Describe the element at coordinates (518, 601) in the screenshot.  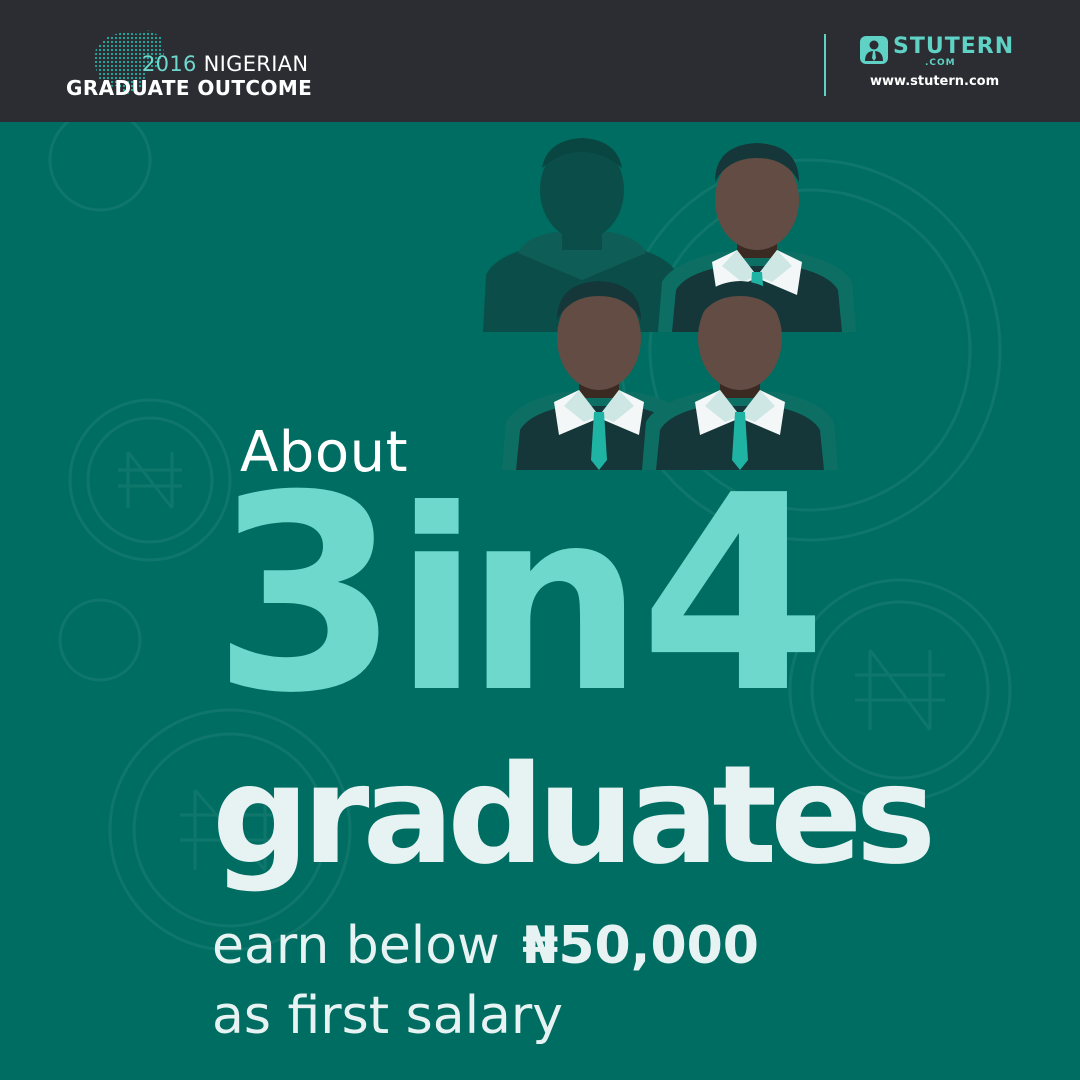
I see `ratio-connector: in` at that location.